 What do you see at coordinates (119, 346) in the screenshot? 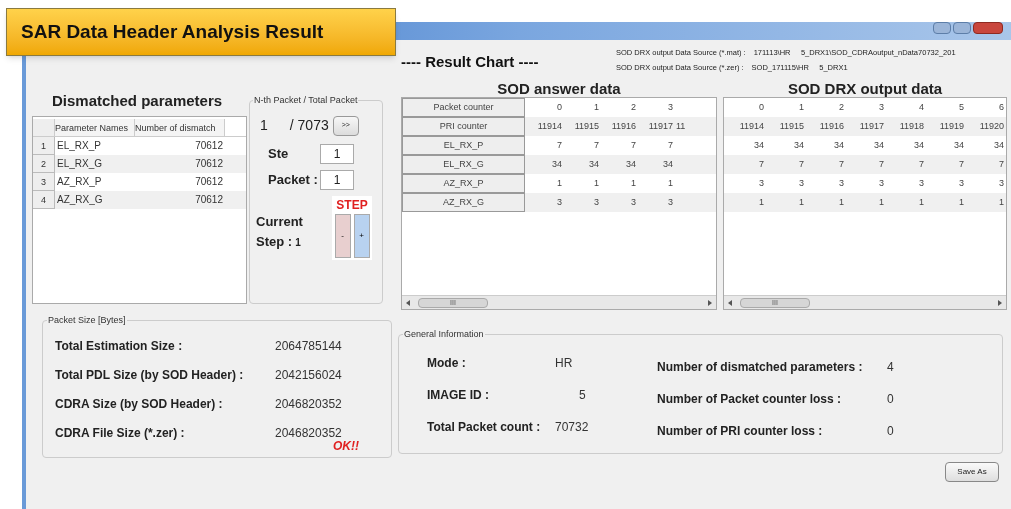
I see `size-label: Total Estimation Size :` at bounding box center [119, 346].